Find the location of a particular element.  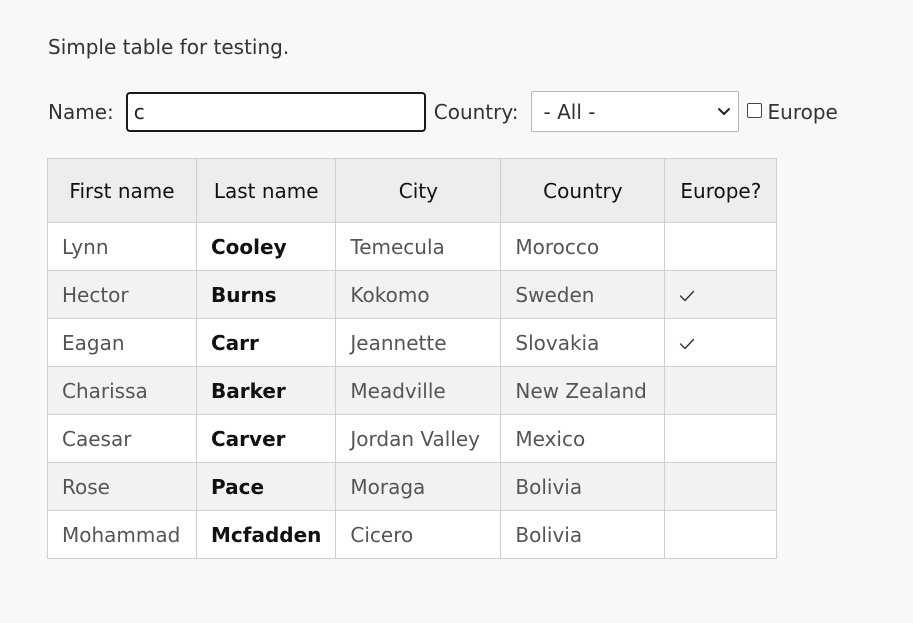

europe-checkbox is located at coordinates (754, 110).